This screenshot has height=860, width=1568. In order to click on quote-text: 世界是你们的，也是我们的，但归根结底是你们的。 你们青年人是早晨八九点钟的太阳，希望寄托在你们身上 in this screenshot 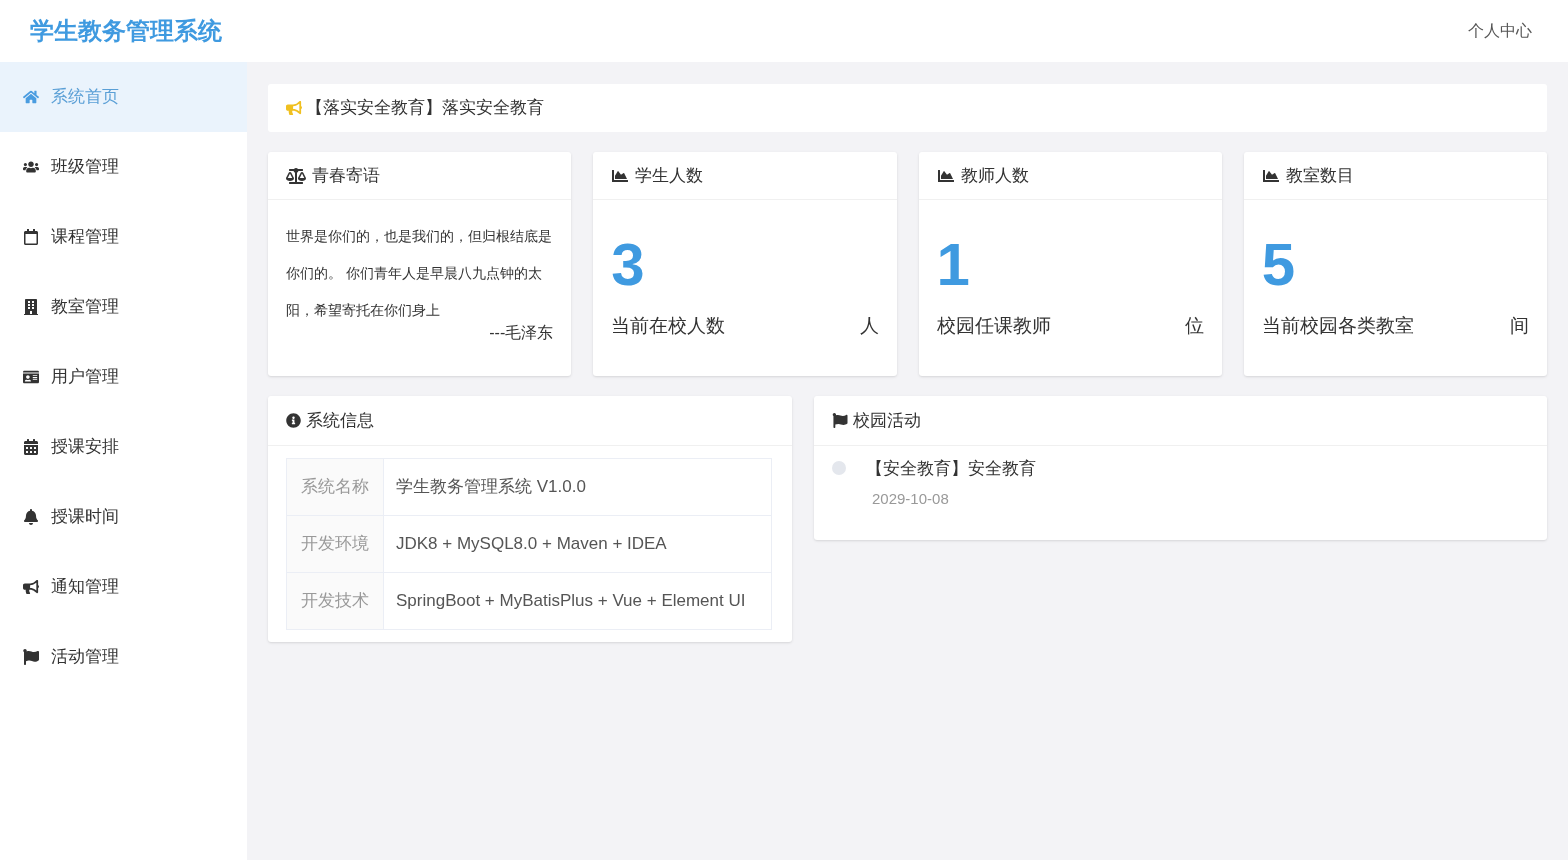, I will do `click(419, 273)`.